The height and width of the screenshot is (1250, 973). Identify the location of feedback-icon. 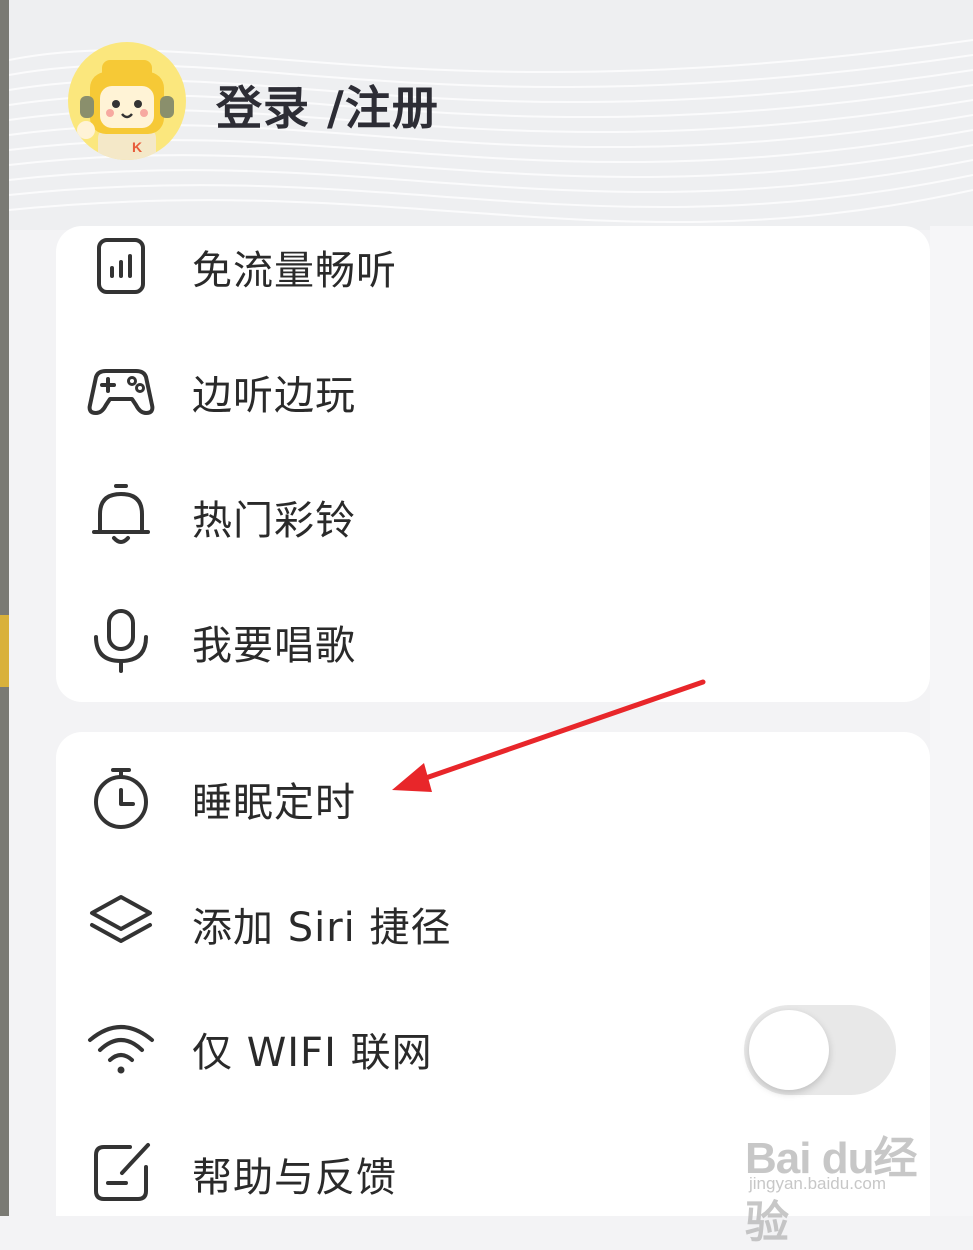
(122, 1172).